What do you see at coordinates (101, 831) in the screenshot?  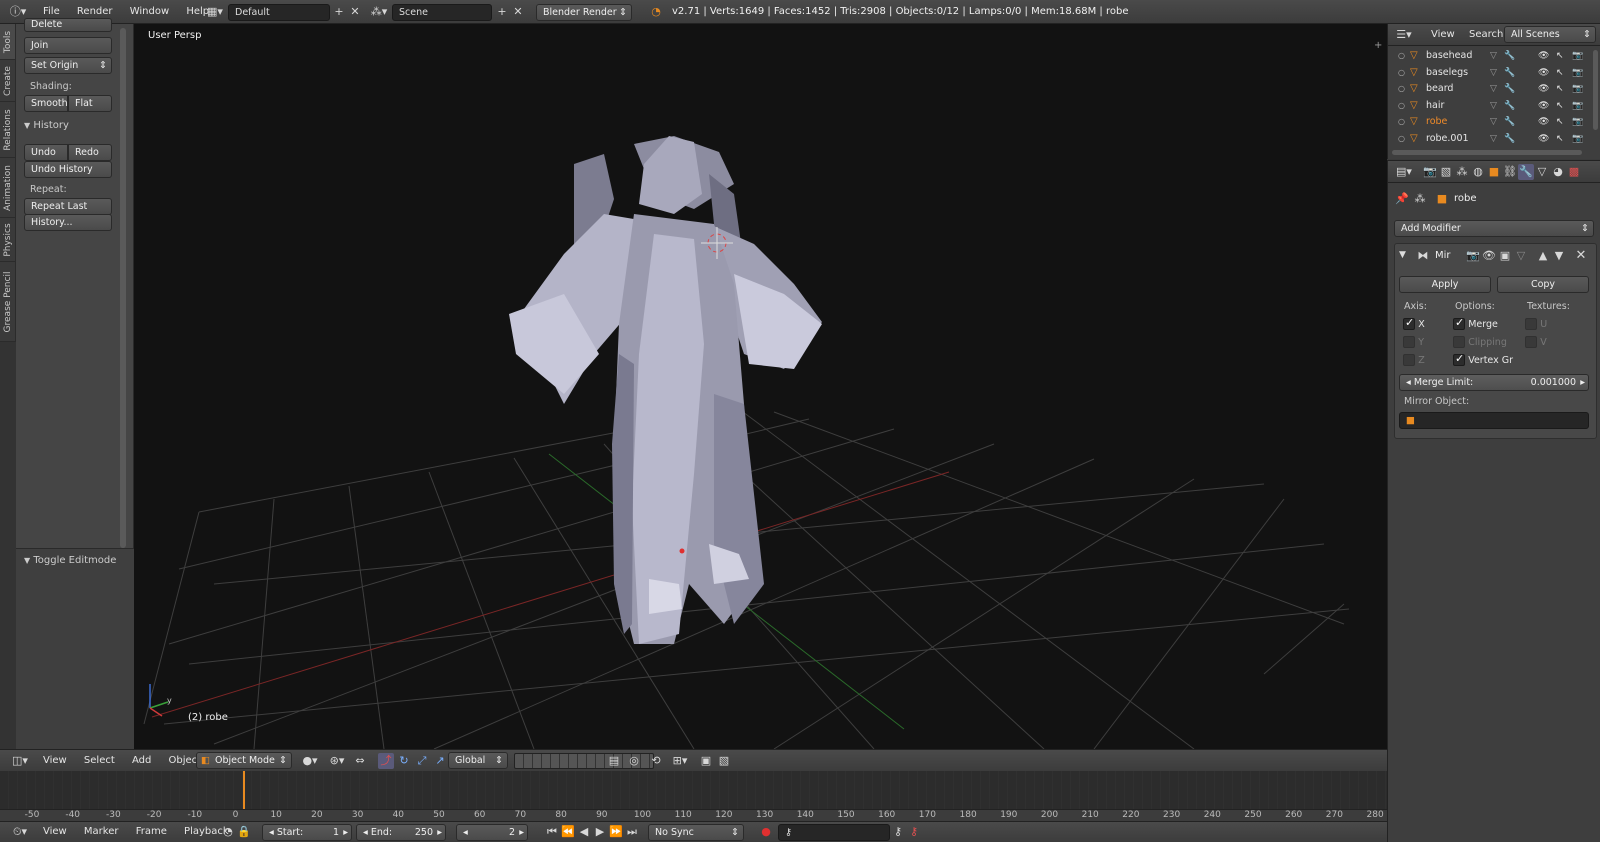 I see `menu-marker: Marker` at bounding box center [101, 831].